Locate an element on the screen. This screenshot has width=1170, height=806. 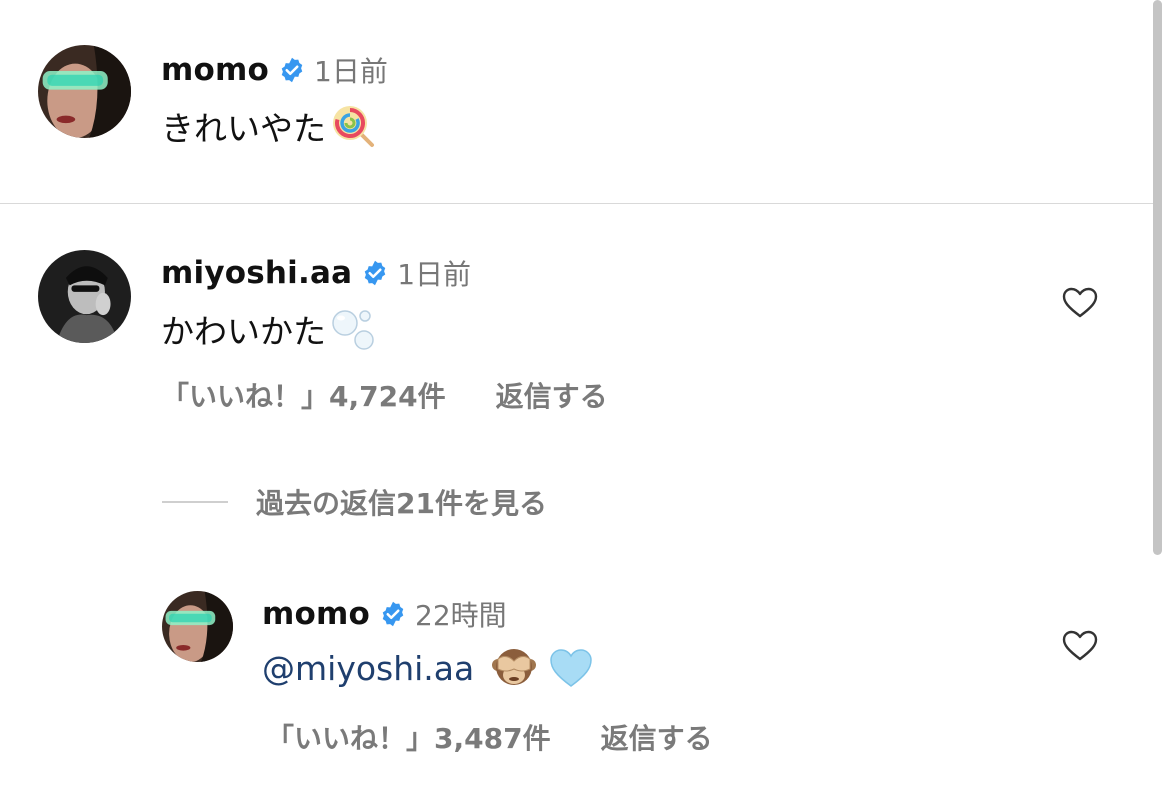
post-caption: きれいやた is located at coordinates (268, 126).